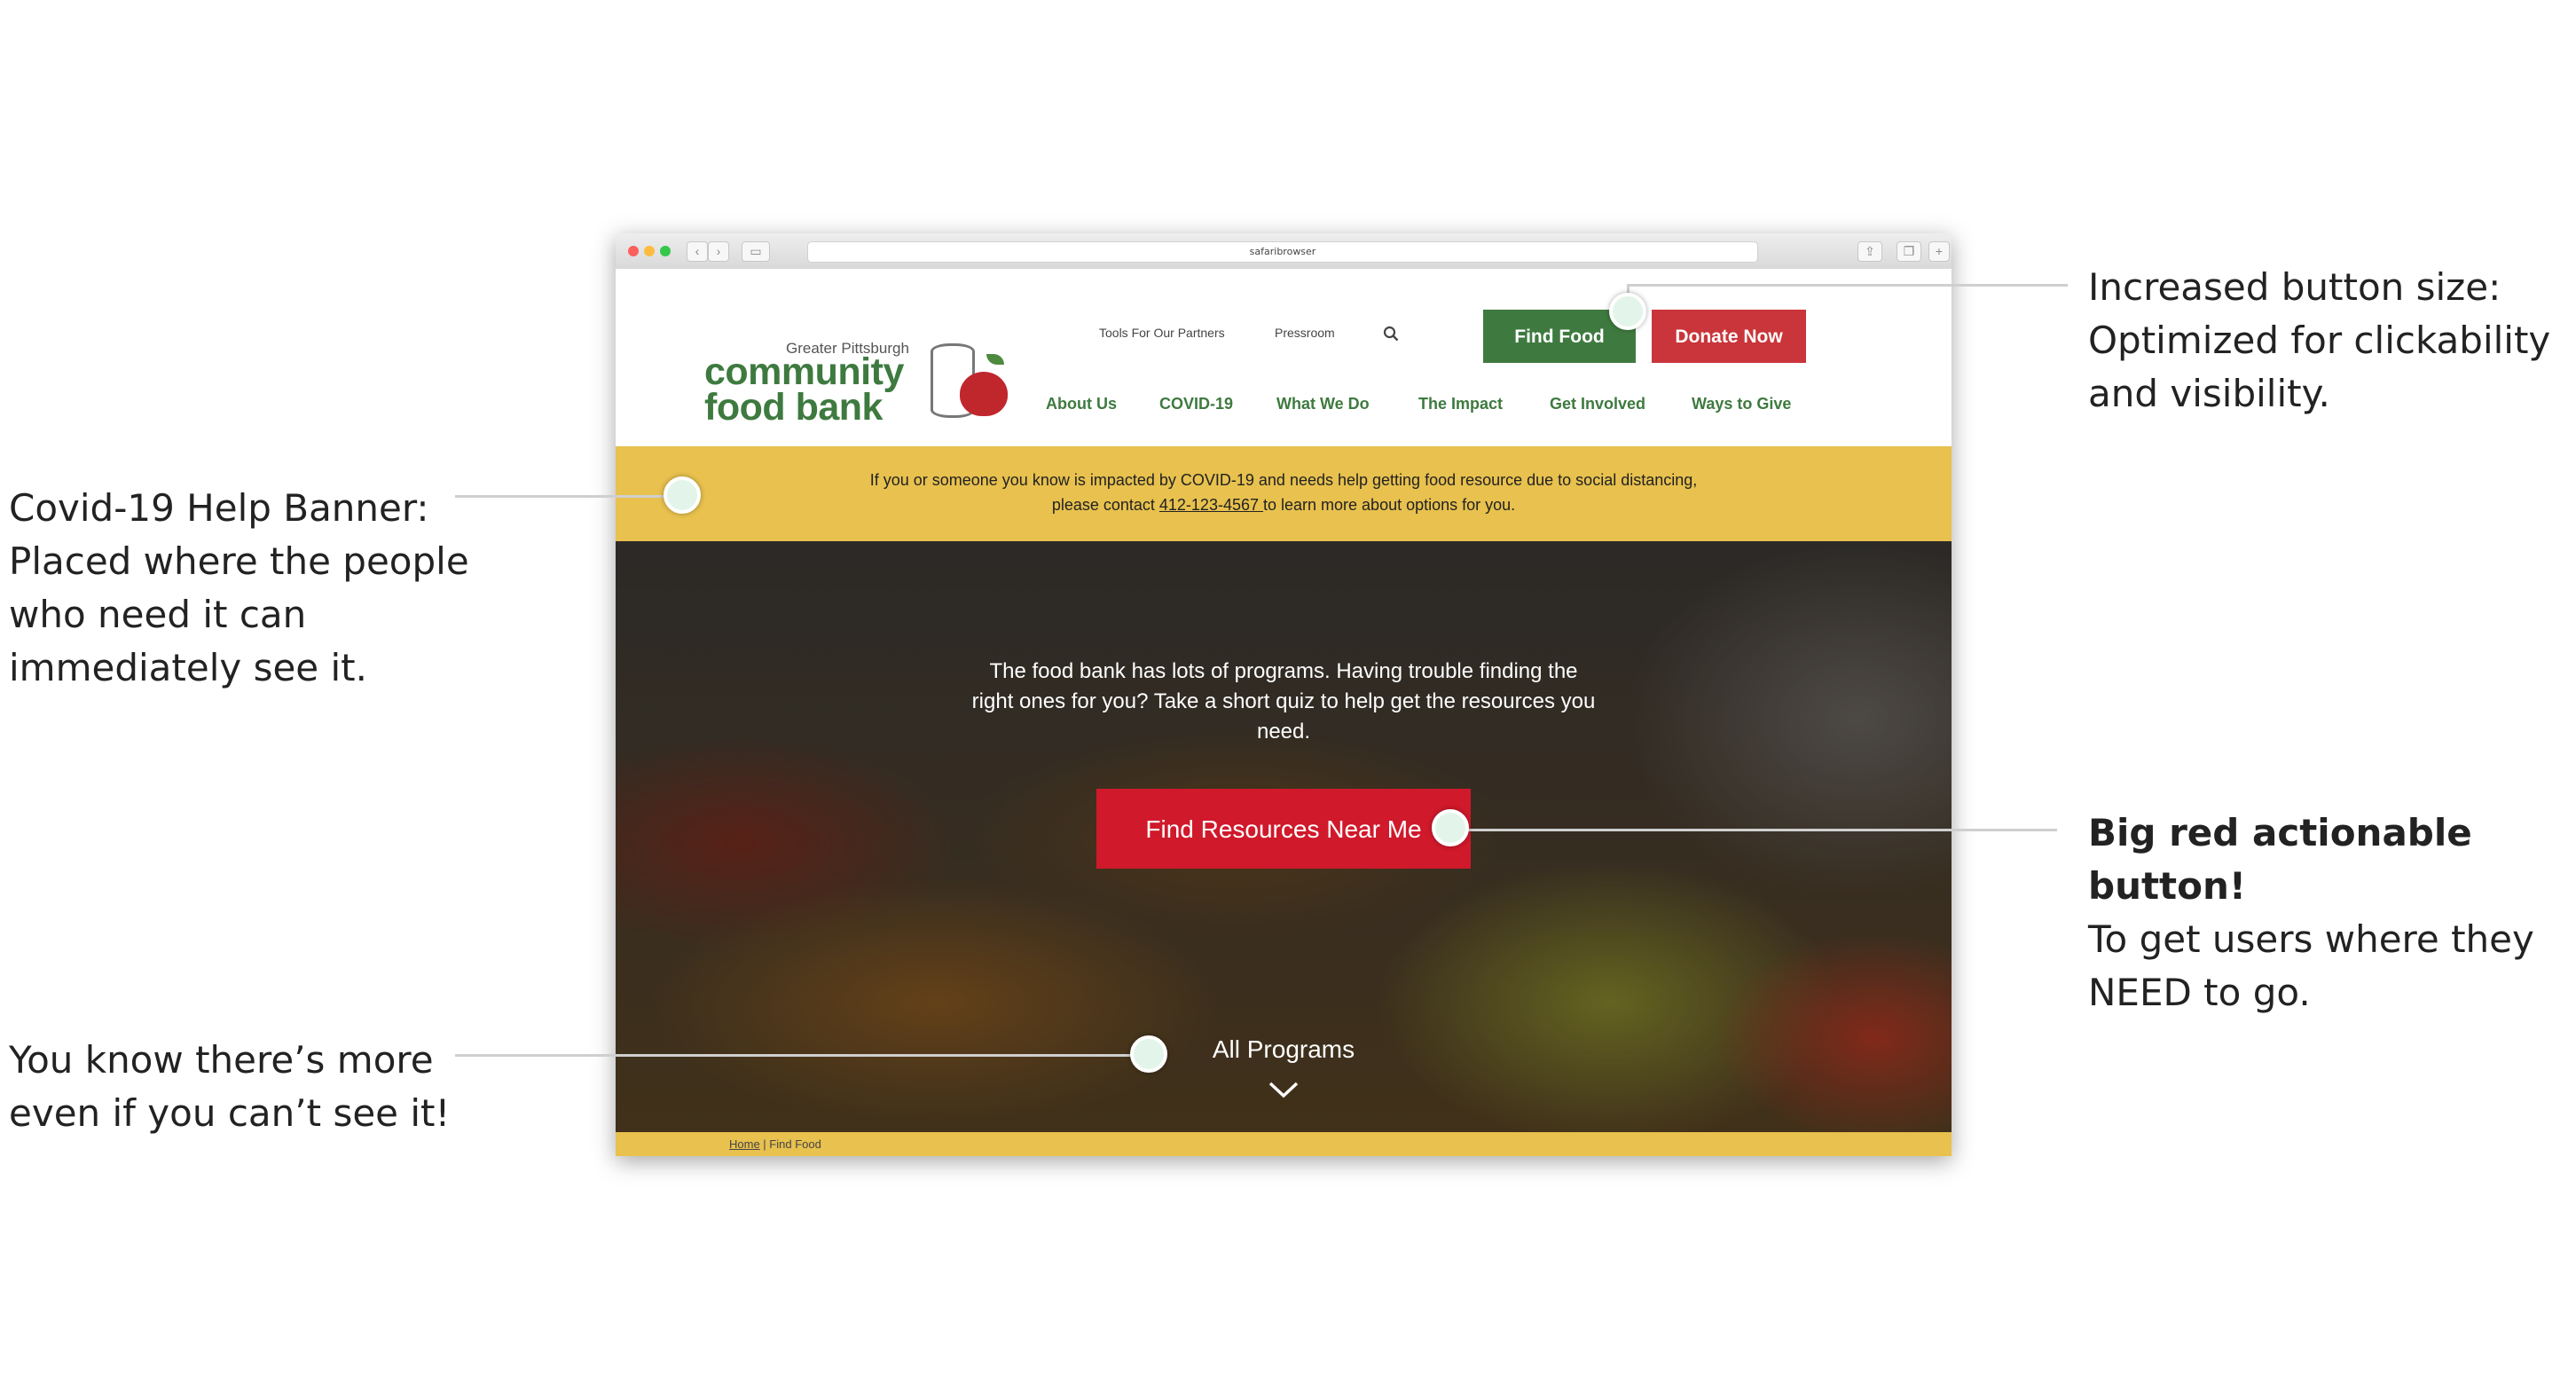 This screenshot has height=1393, width=2576. Describe the element at coordinates (665, 251) in the screenshot. I see `zoom-window-icon` at that location.